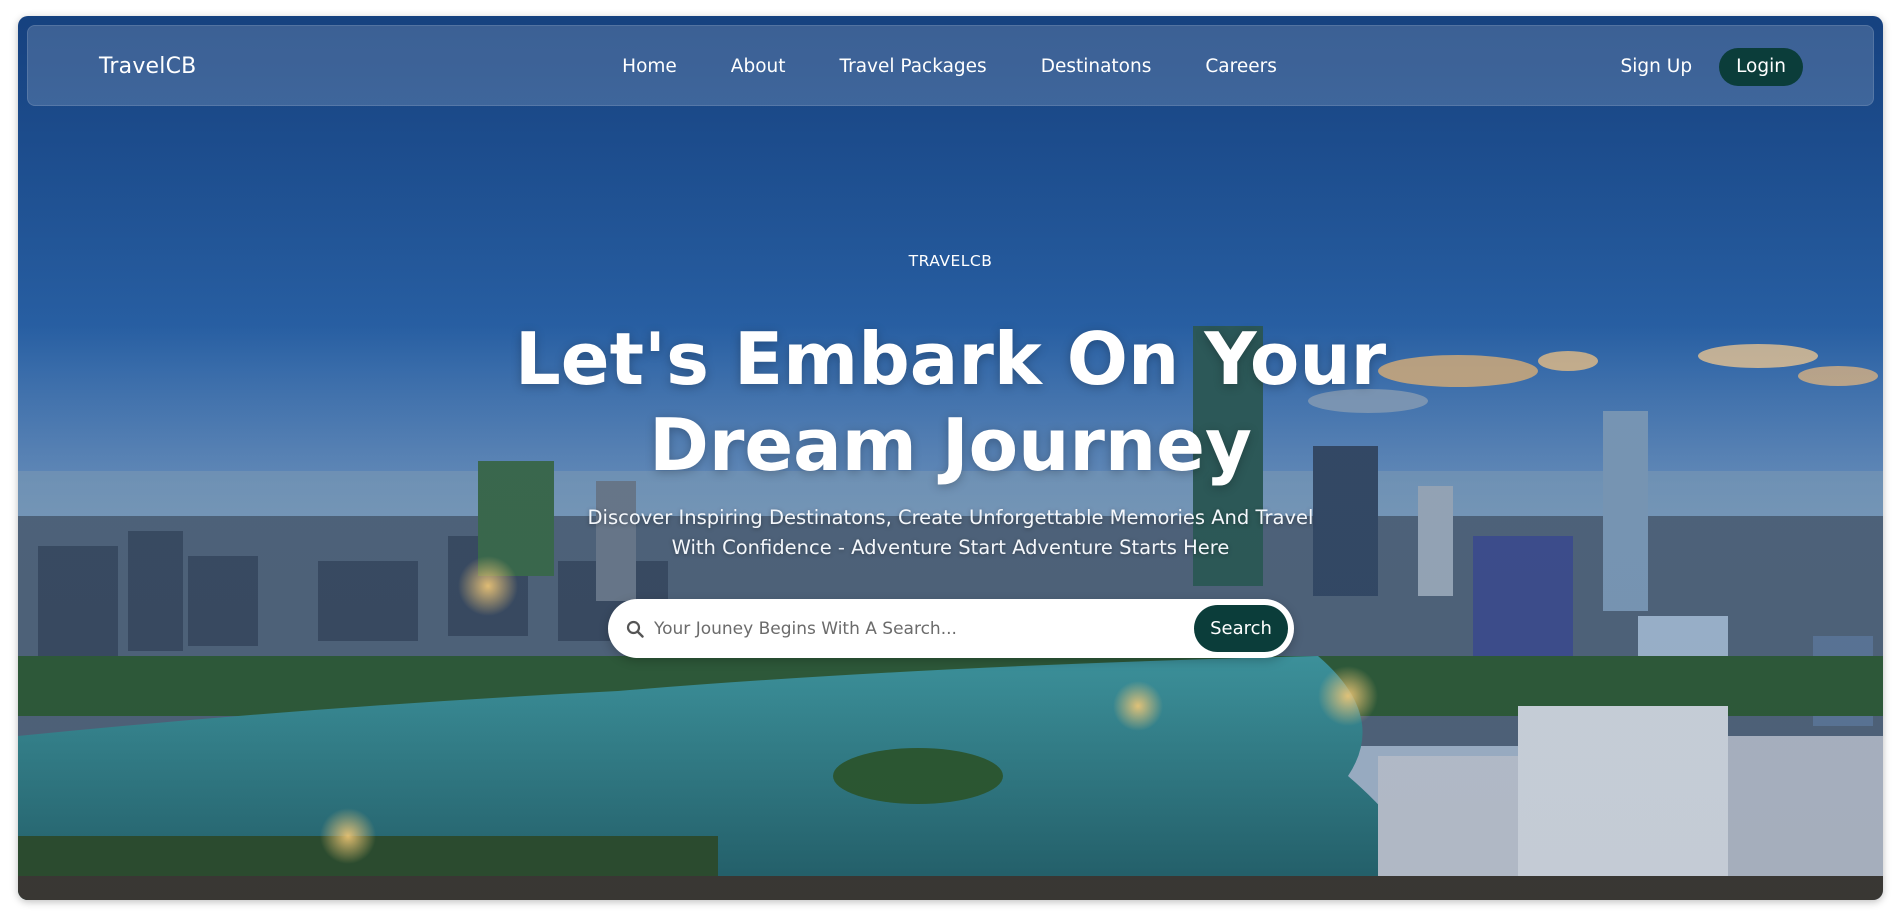 Image resolution: width=1899 pixels, height=914 pixels. What do you see at coordinates (1241, 628) in the screenshot?
I see `search-button: Search` at bounding box center [1241, 628].